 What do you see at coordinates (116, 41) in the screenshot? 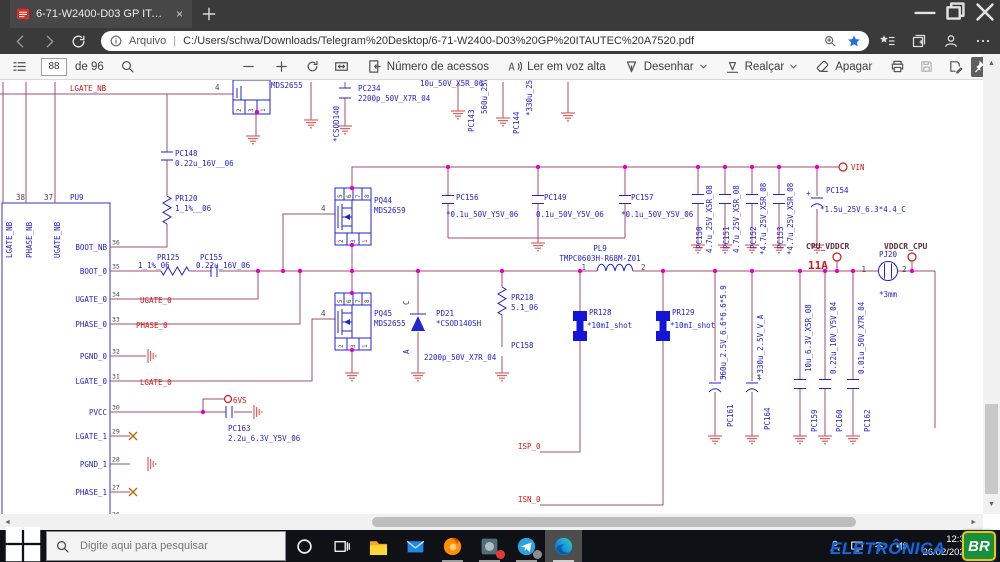
I see `info-icon` at bounding box center [116, 41].